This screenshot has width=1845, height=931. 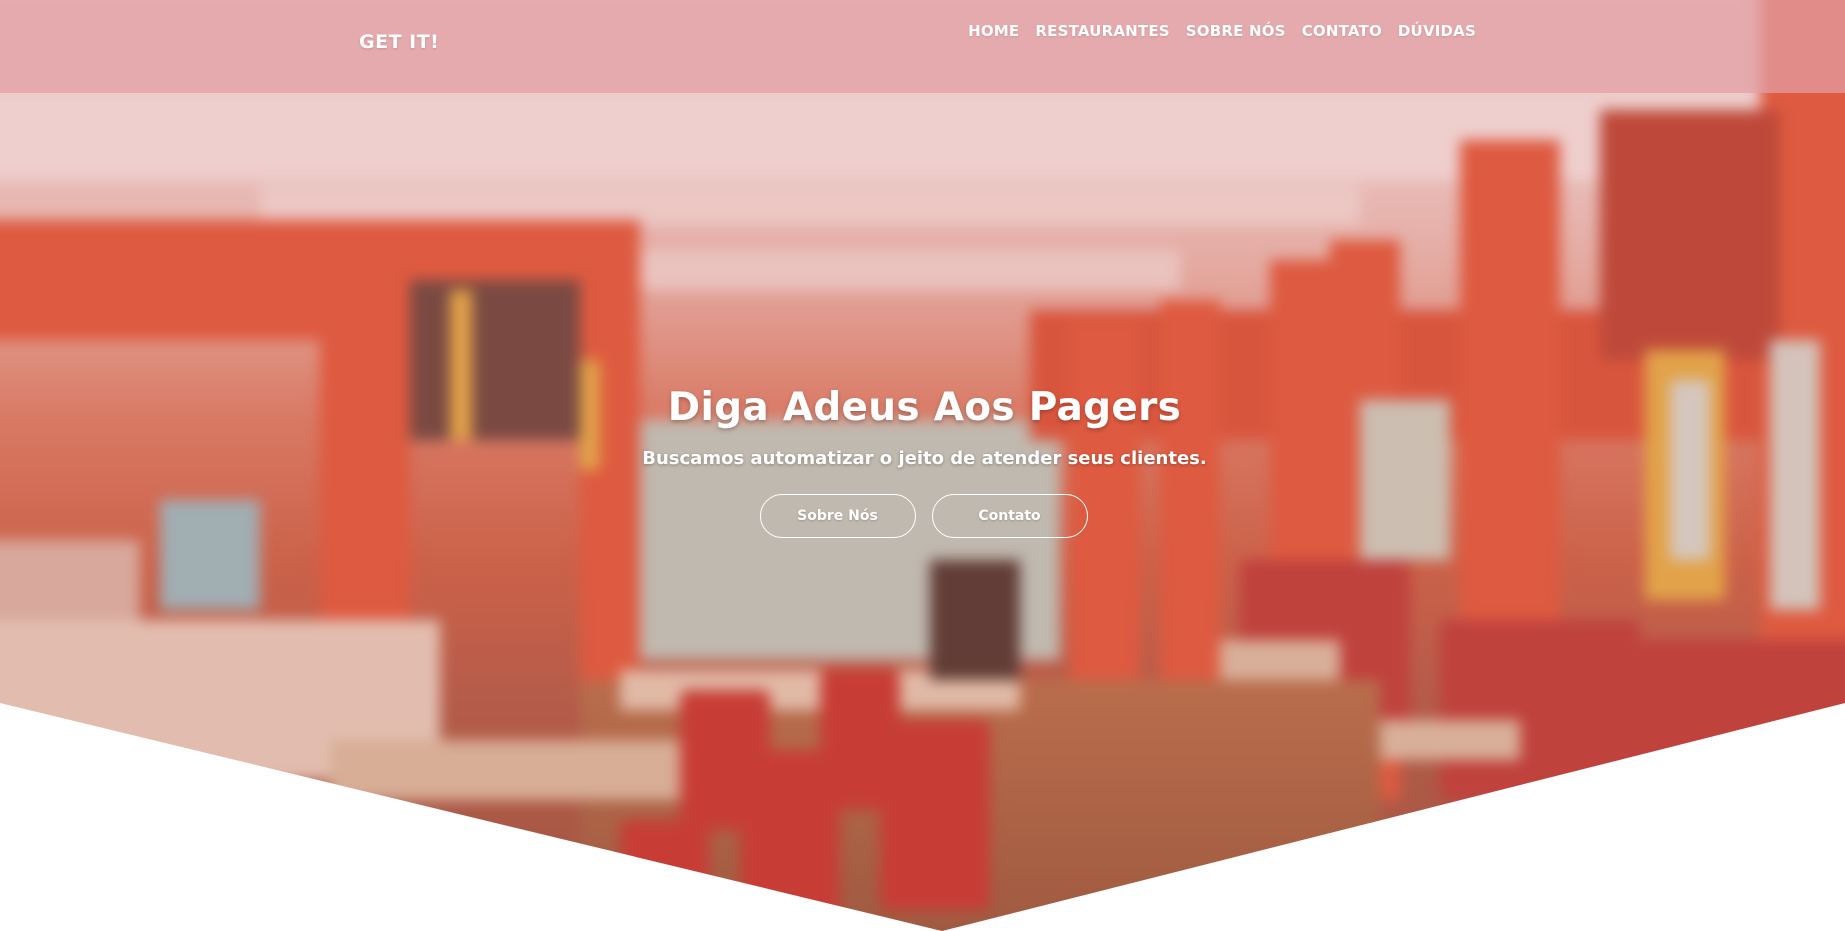 I want to click on nav-link-sobre-nos: SOBRE NÓS, so click(x=1236, y=31).